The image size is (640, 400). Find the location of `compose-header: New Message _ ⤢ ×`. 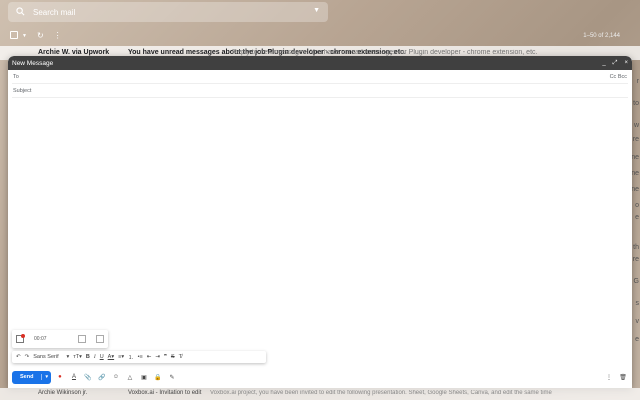

compose-header: New Message _ ⤢ × is located at coordinates (320, 63).